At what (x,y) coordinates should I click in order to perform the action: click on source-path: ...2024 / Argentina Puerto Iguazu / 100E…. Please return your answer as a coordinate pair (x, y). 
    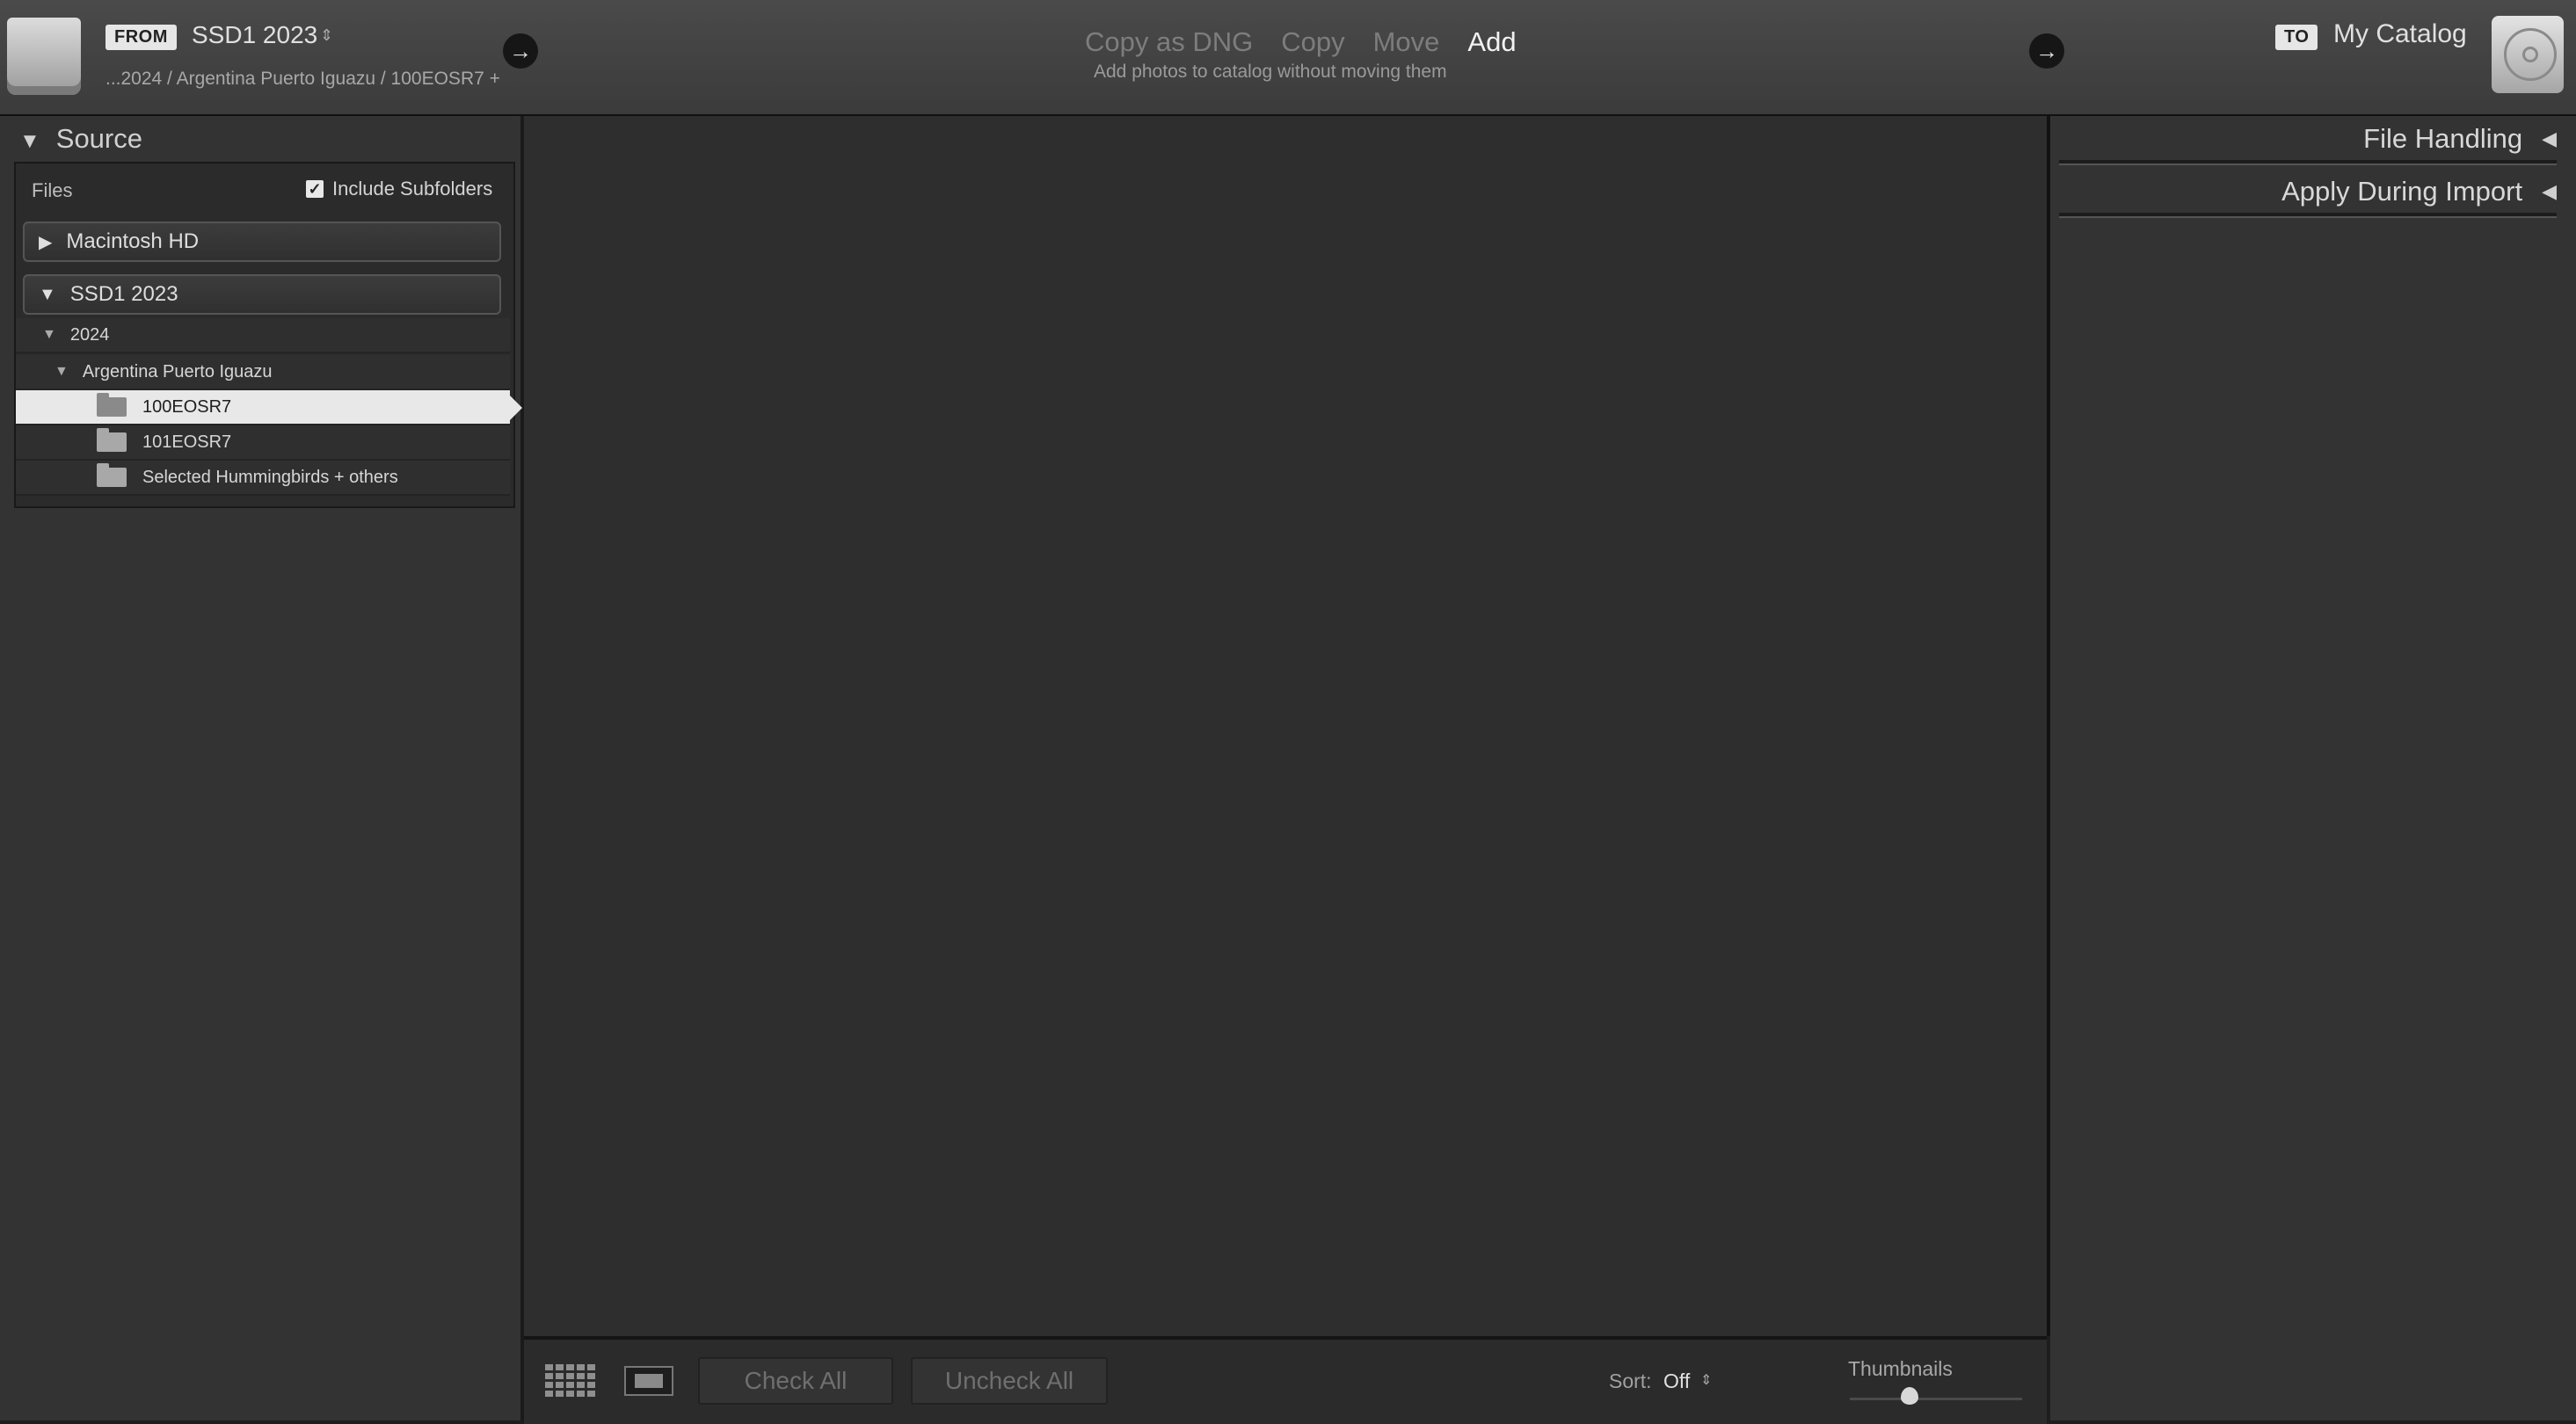
    Looking at the image, I should click on (303, 79).